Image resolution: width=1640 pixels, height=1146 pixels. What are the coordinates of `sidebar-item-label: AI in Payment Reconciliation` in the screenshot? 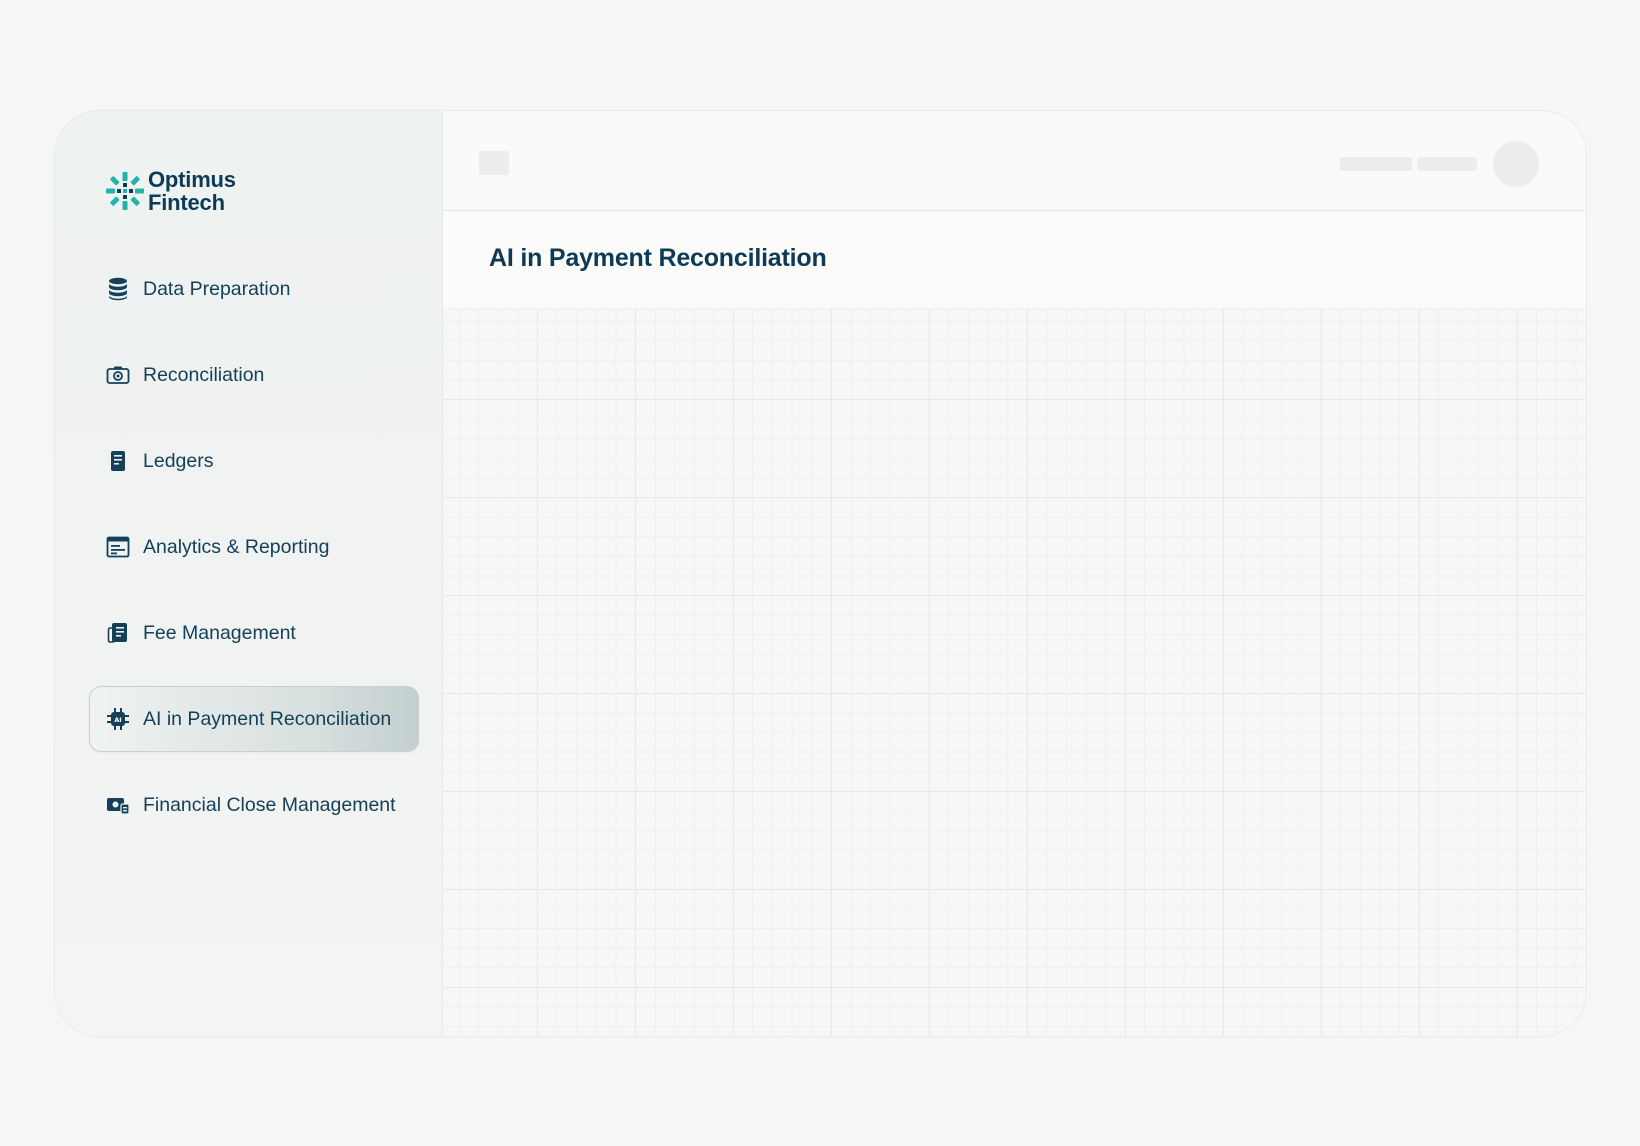 It's located at (267, 718).